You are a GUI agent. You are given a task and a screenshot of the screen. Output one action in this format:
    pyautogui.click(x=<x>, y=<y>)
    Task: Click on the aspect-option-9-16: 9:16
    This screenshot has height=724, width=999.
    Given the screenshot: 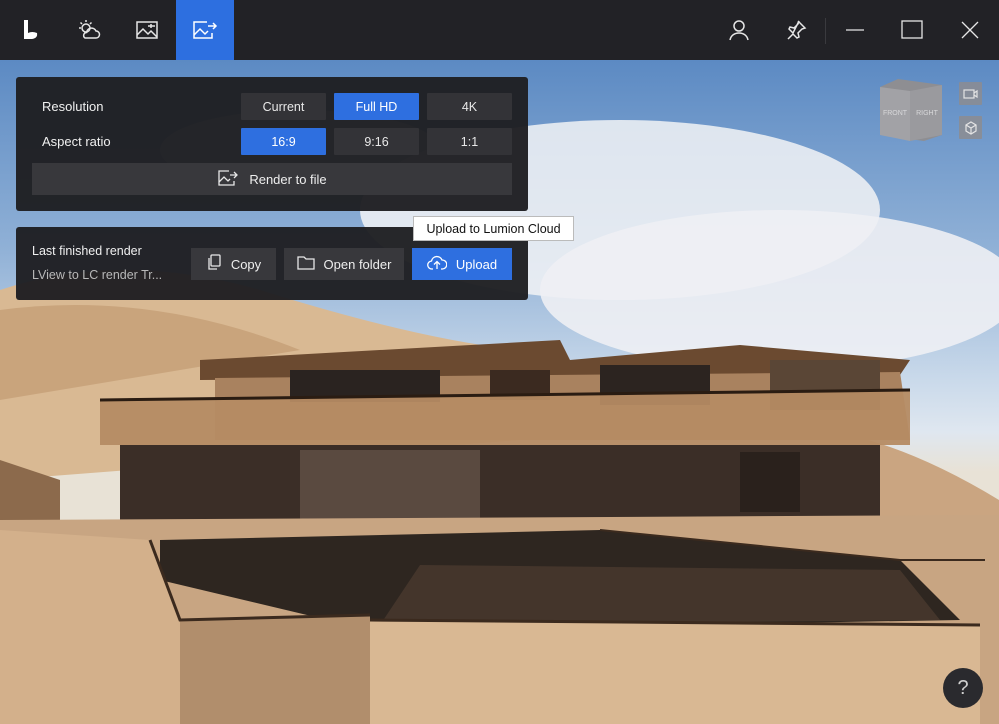 What is the action you would take?
    pyautogui.click(x=376, y=141)
    